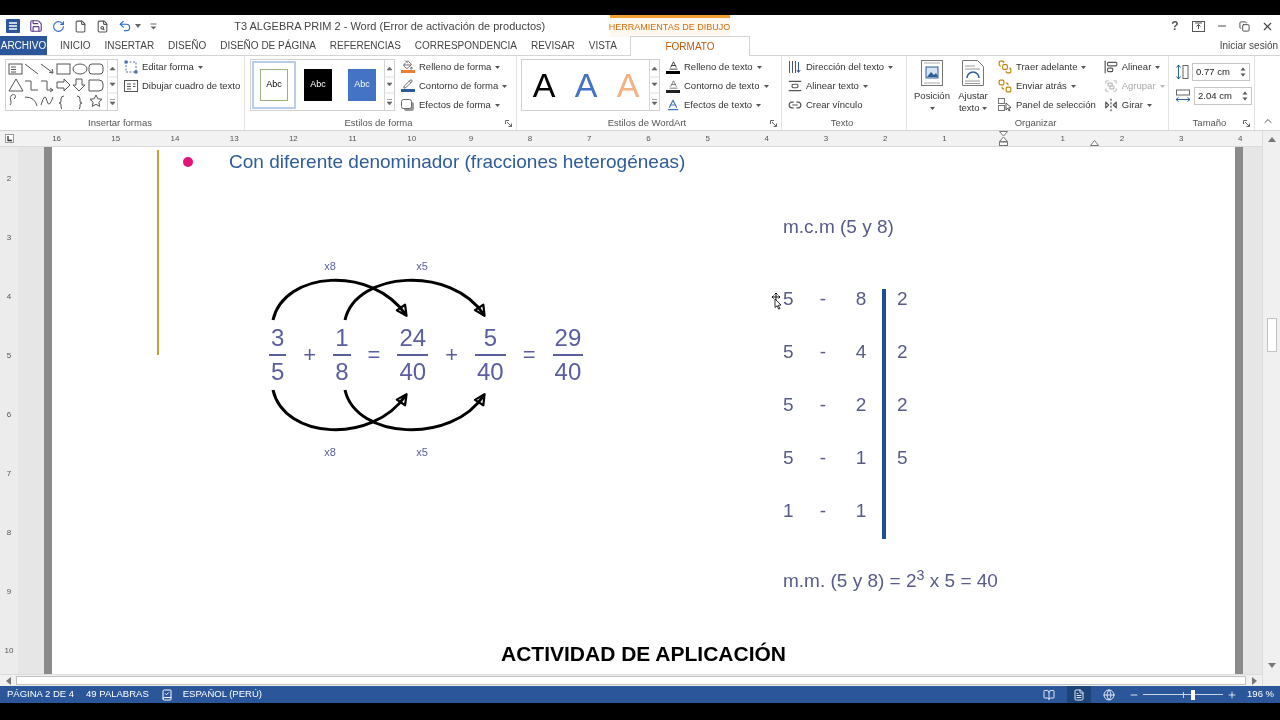  What do you see at coordinates (454, 67) in the screenshot?
I see `shape-fill-command: Relleno de forma` at bounding box center [454, 67].